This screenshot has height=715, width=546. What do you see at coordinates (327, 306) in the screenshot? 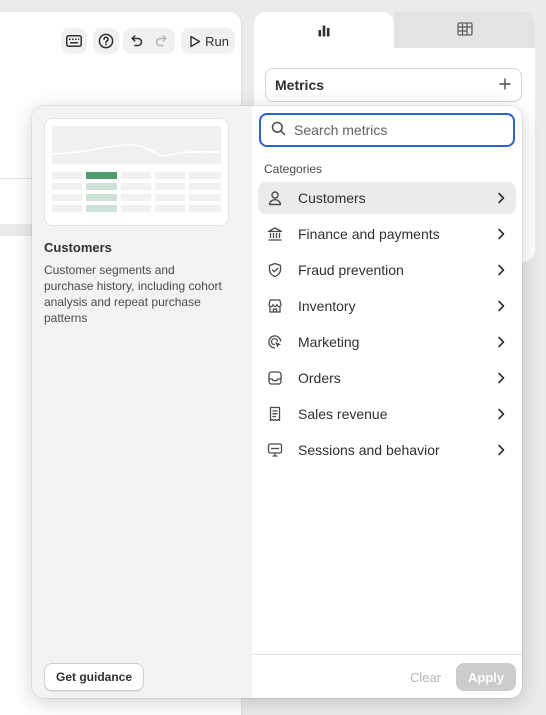
I see `category-label: Inventory` at bounding box center [327, 306].